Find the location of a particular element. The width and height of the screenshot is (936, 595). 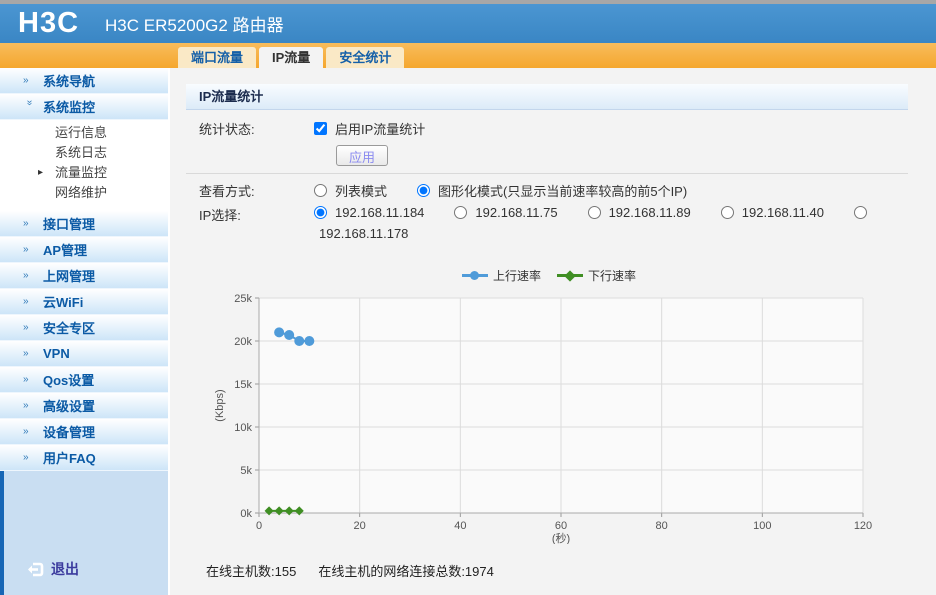

sidebar-item-advanced-settings: » 高级设置 is located at coordinates (84, 406).